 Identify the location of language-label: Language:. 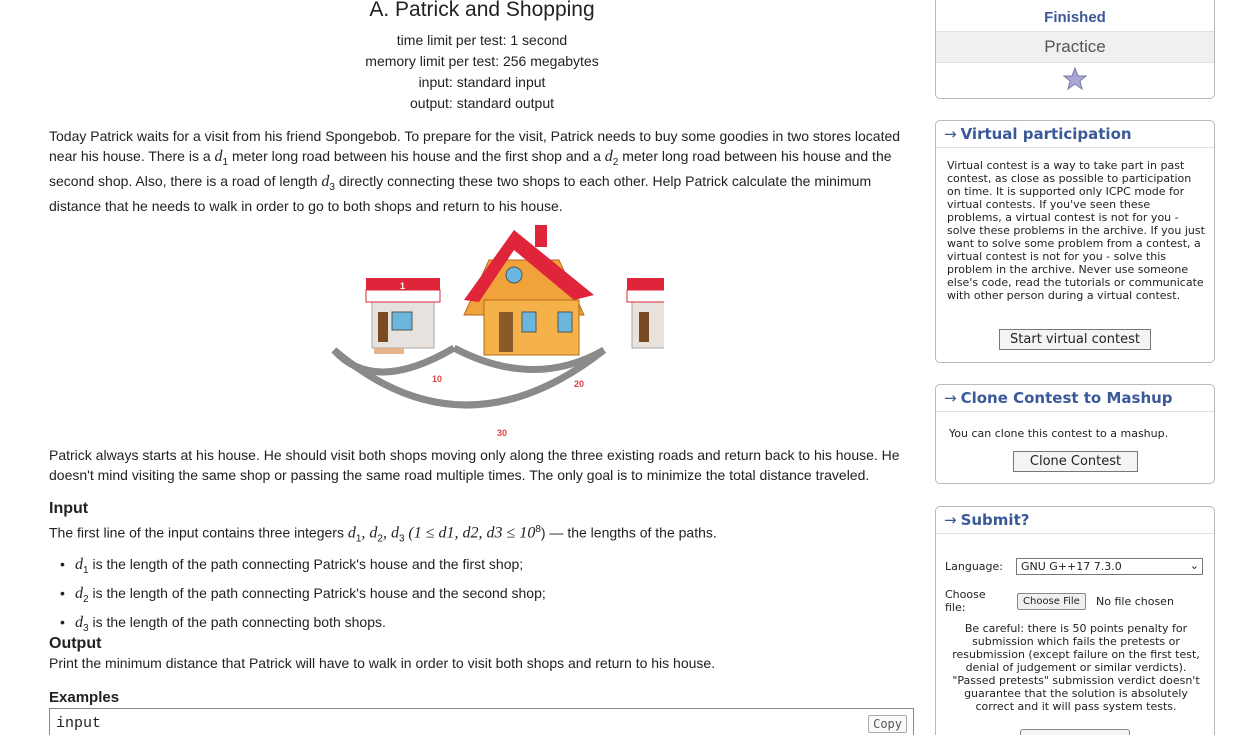
(974, 566).